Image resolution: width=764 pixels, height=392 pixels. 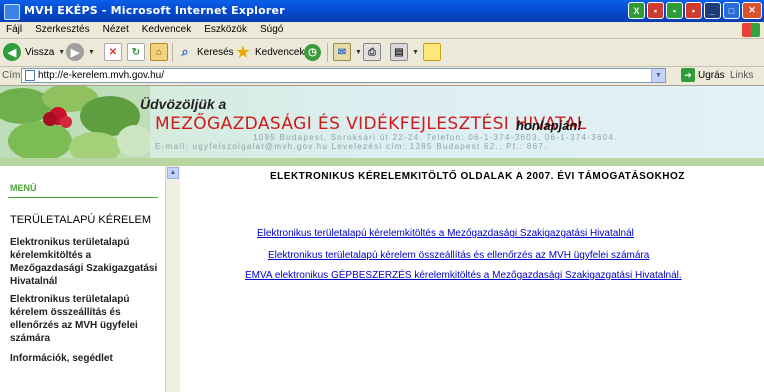 I want to click on stop-icon: ✕, so click(x=113, y=52).